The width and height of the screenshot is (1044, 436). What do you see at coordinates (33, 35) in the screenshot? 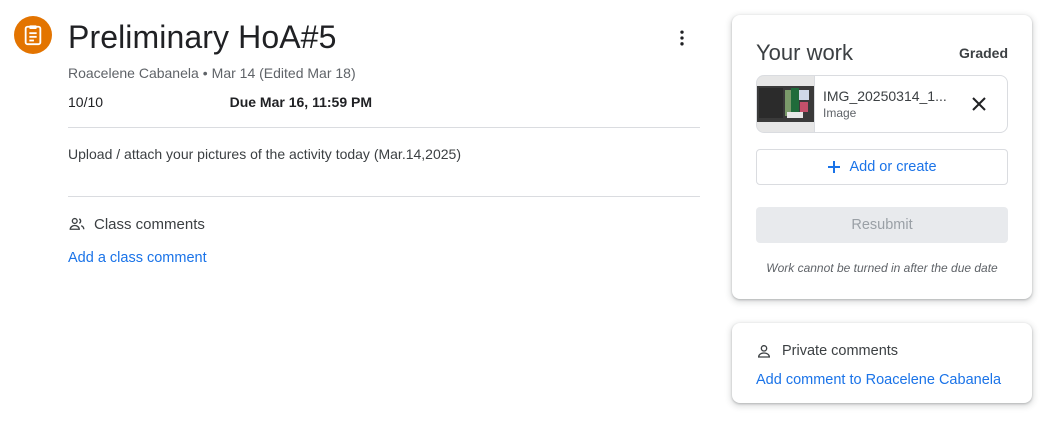
I see `assignment-icon` at bounding box center [33, 35].